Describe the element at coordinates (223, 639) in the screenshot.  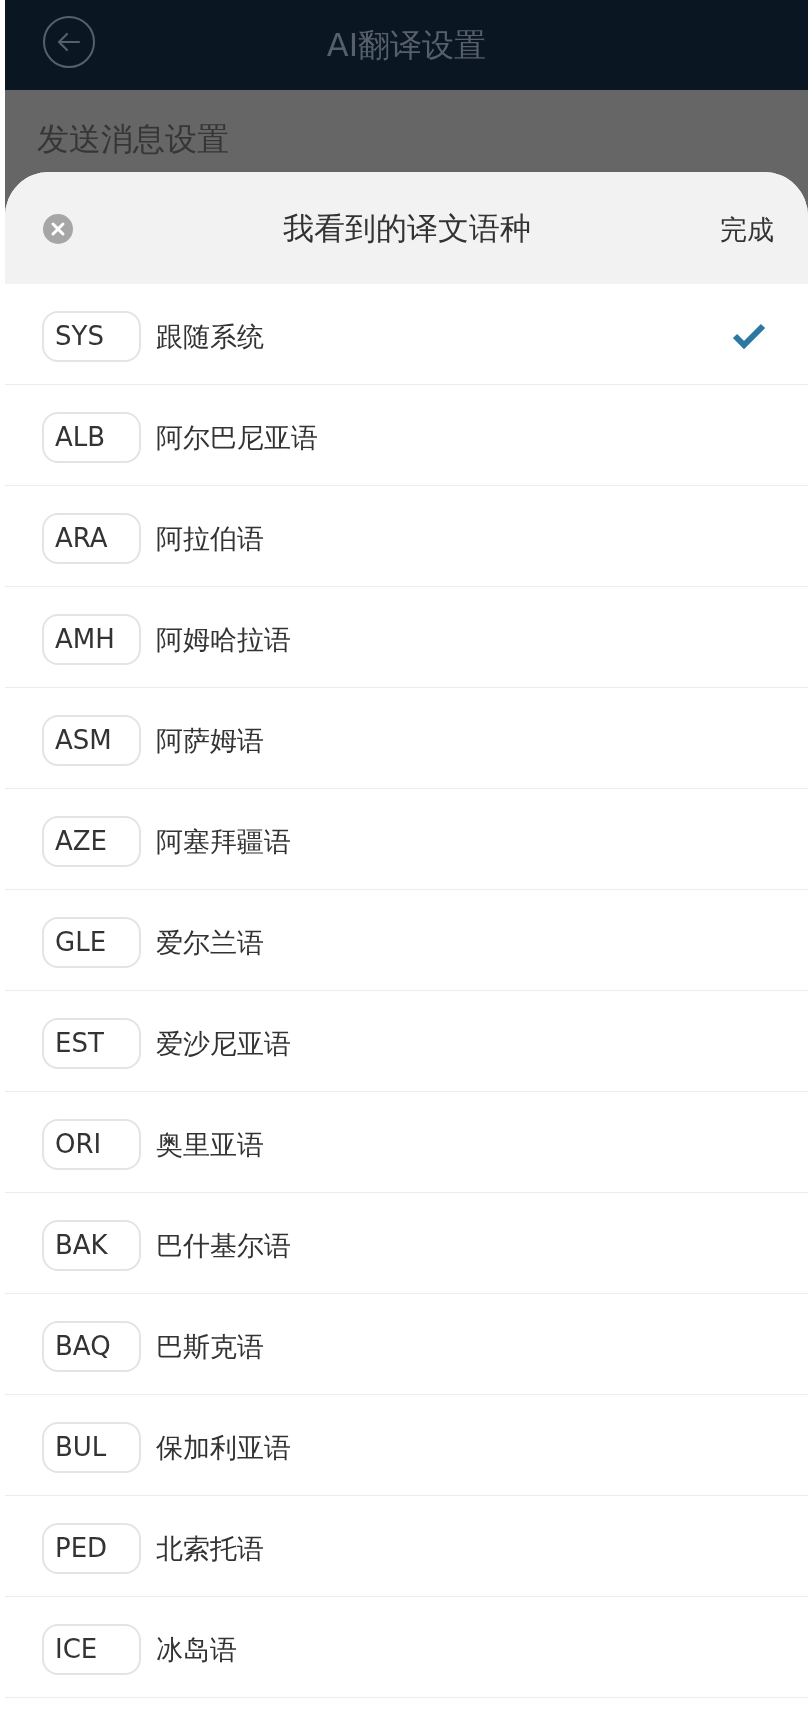
I see `language-name: 阿姆哈拉语` at that location.